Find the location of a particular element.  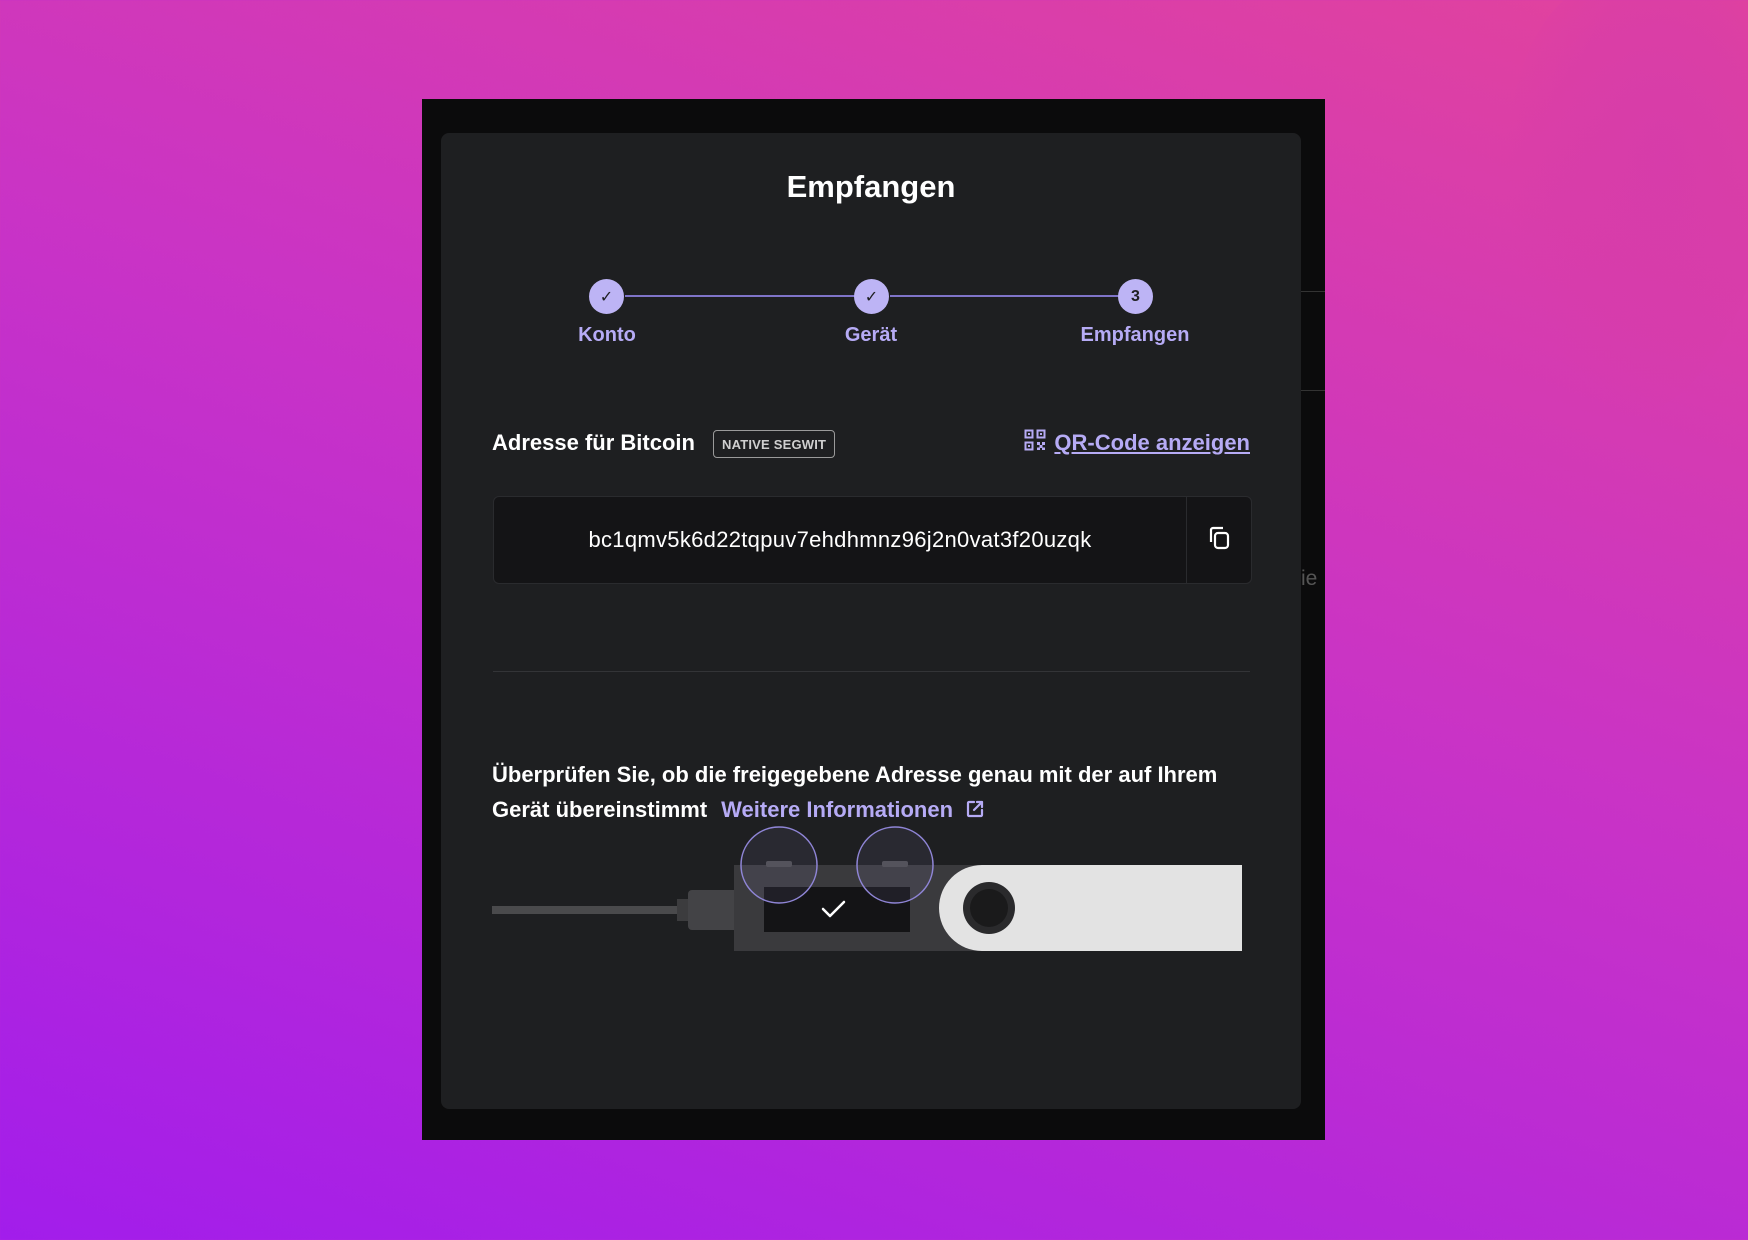

show-qr-code-label: QR-Code anzeigen is located at coordinates (1152, 442).